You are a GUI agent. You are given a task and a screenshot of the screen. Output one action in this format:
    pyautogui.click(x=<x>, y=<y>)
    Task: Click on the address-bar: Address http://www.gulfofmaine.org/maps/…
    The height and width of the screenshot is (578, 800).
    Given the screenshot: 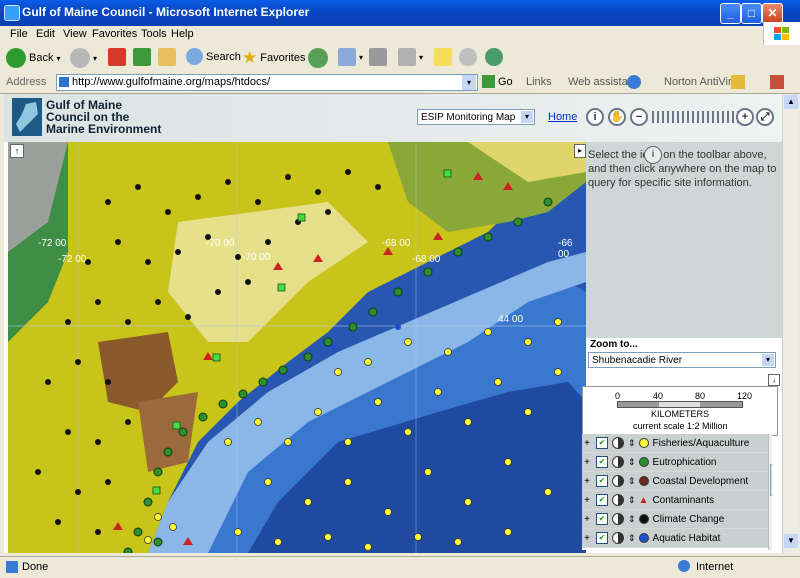 What is the action you would take?
    pyautogui.click(x=400, y=83)
    